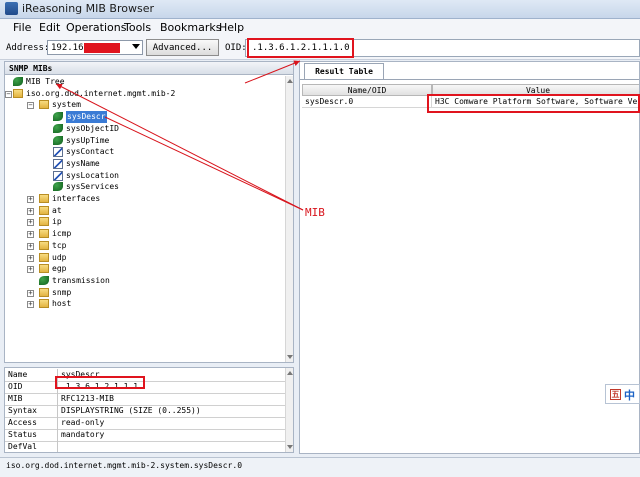  Describe the element at coordinates (62, 292) in the screenshot. I see `tree-node-label: snmp` at that location.